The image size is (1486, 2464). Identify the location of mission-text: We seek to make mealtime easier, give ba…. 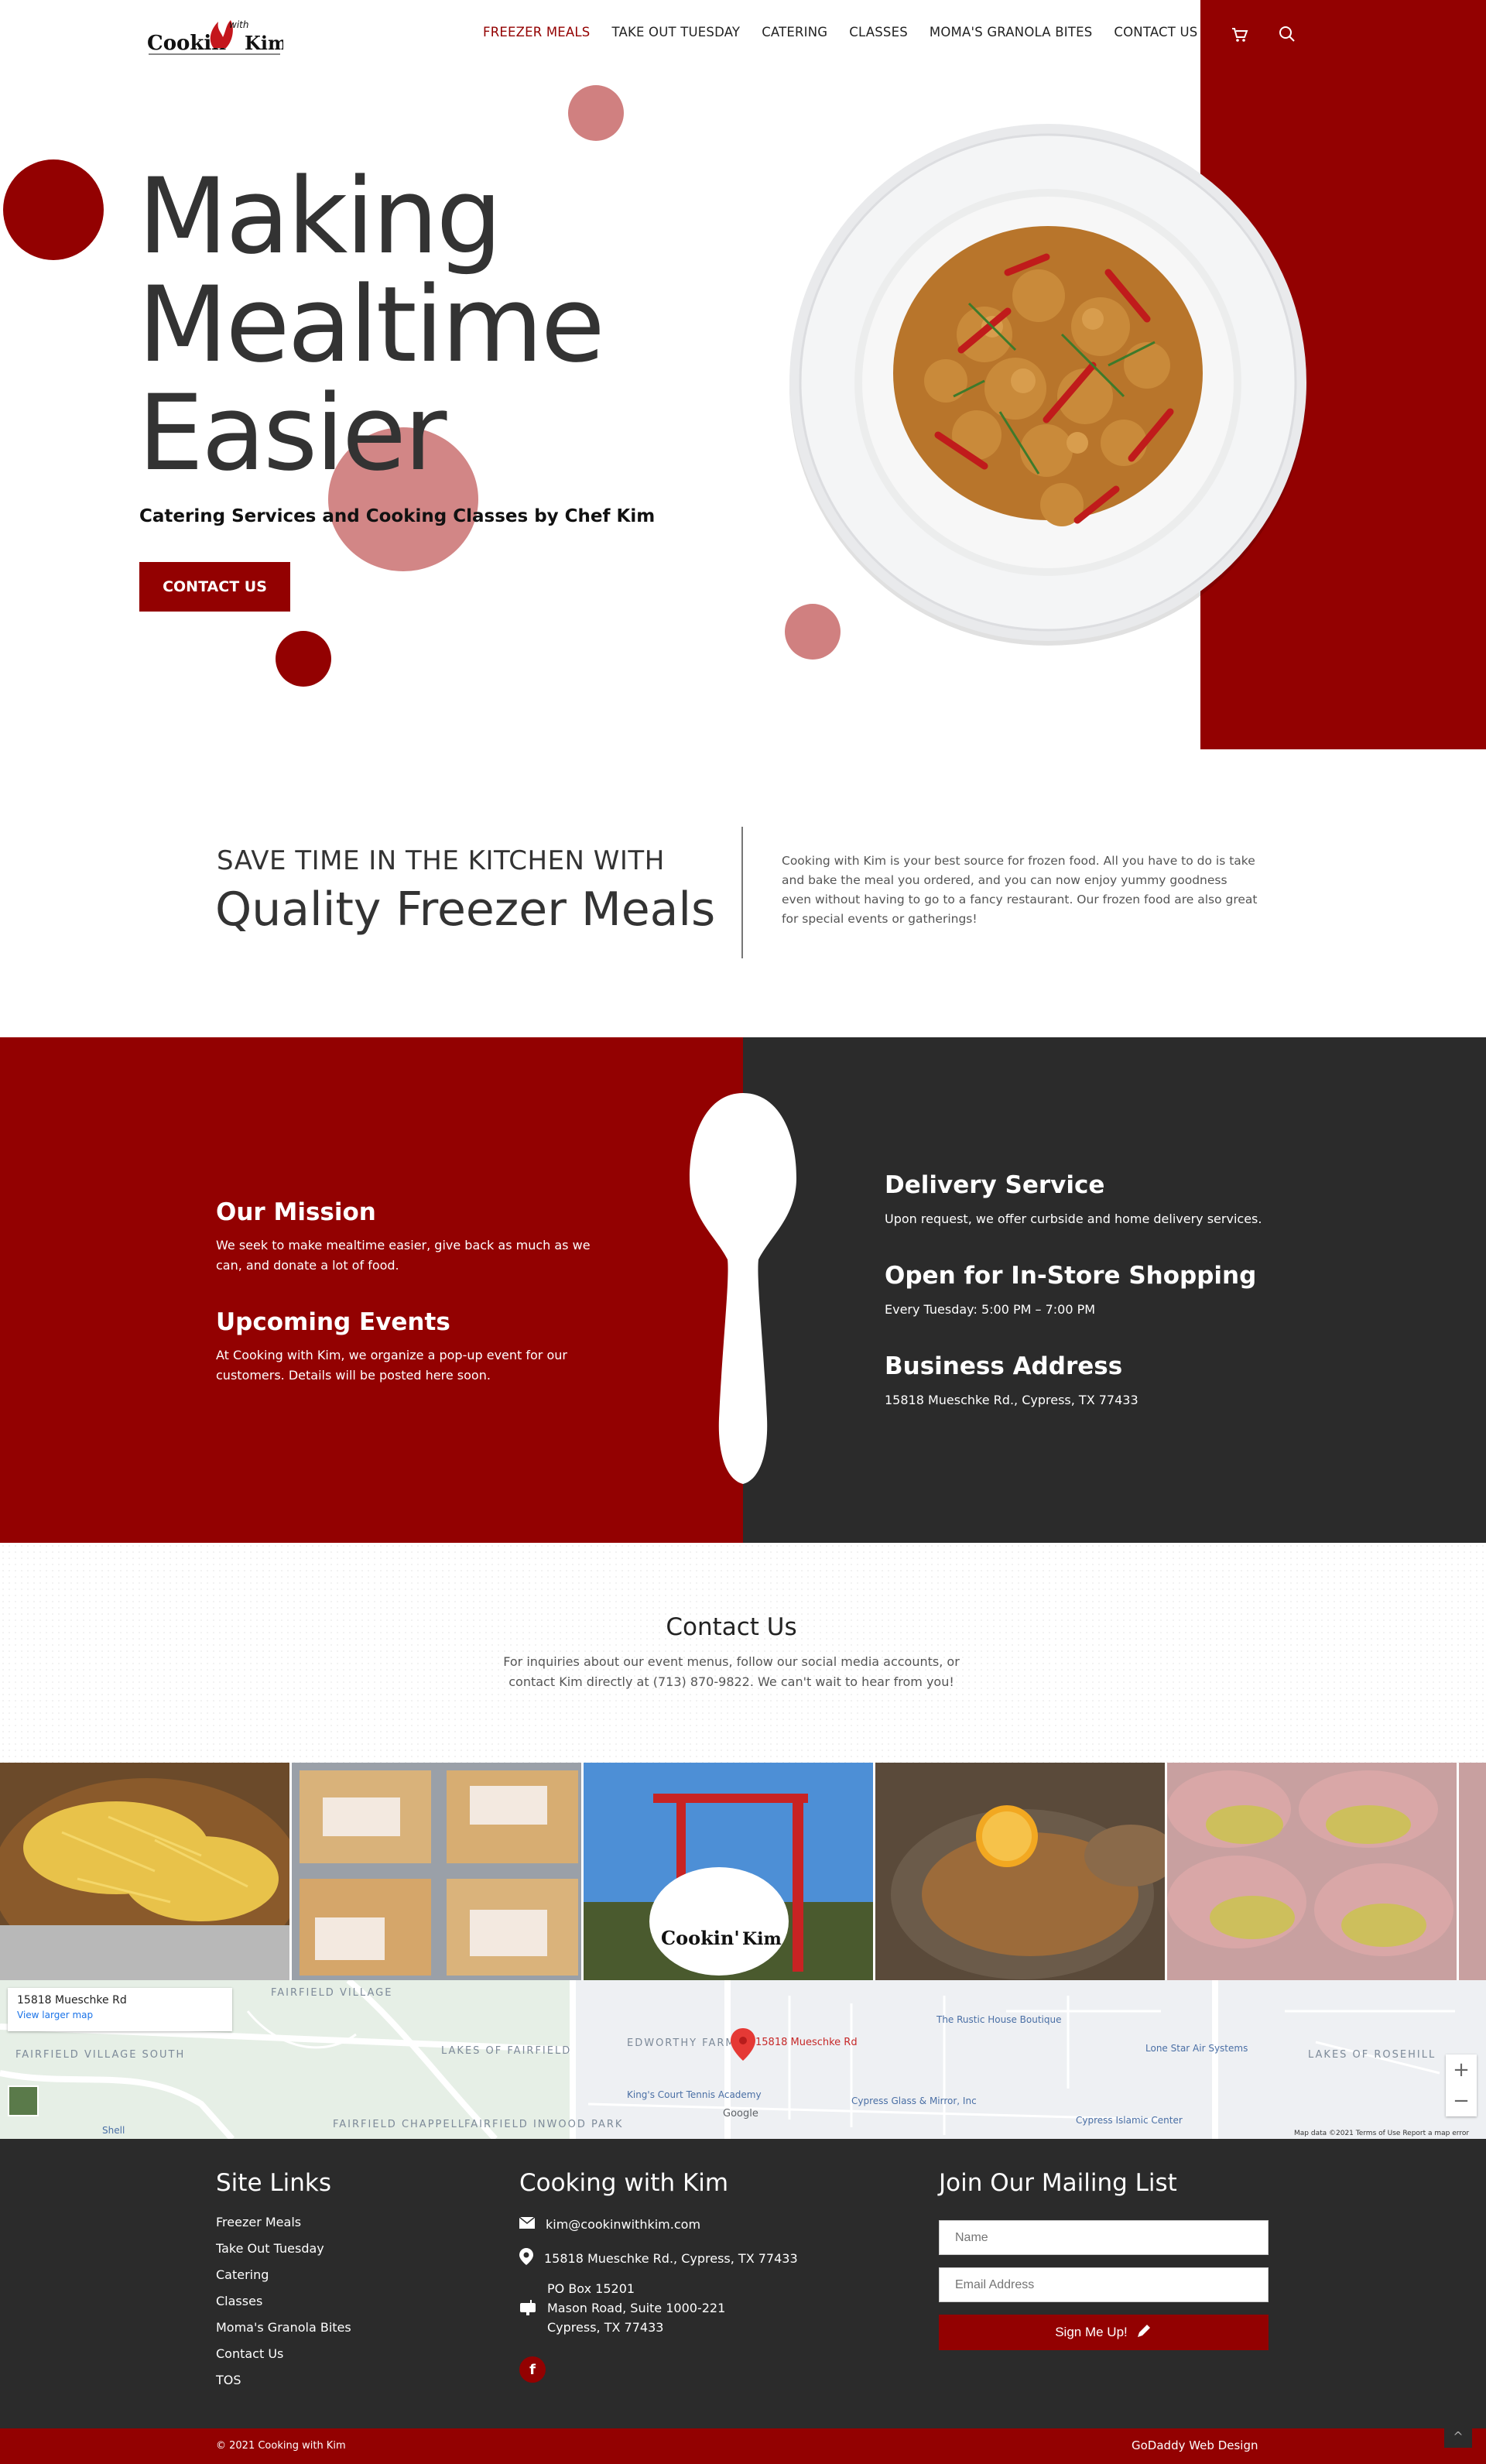
(403, 1256).